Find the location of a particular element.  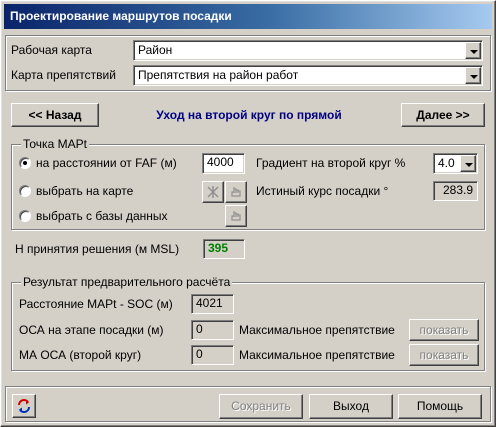

crosshair-pick-button is located at coordinates (213, 192).